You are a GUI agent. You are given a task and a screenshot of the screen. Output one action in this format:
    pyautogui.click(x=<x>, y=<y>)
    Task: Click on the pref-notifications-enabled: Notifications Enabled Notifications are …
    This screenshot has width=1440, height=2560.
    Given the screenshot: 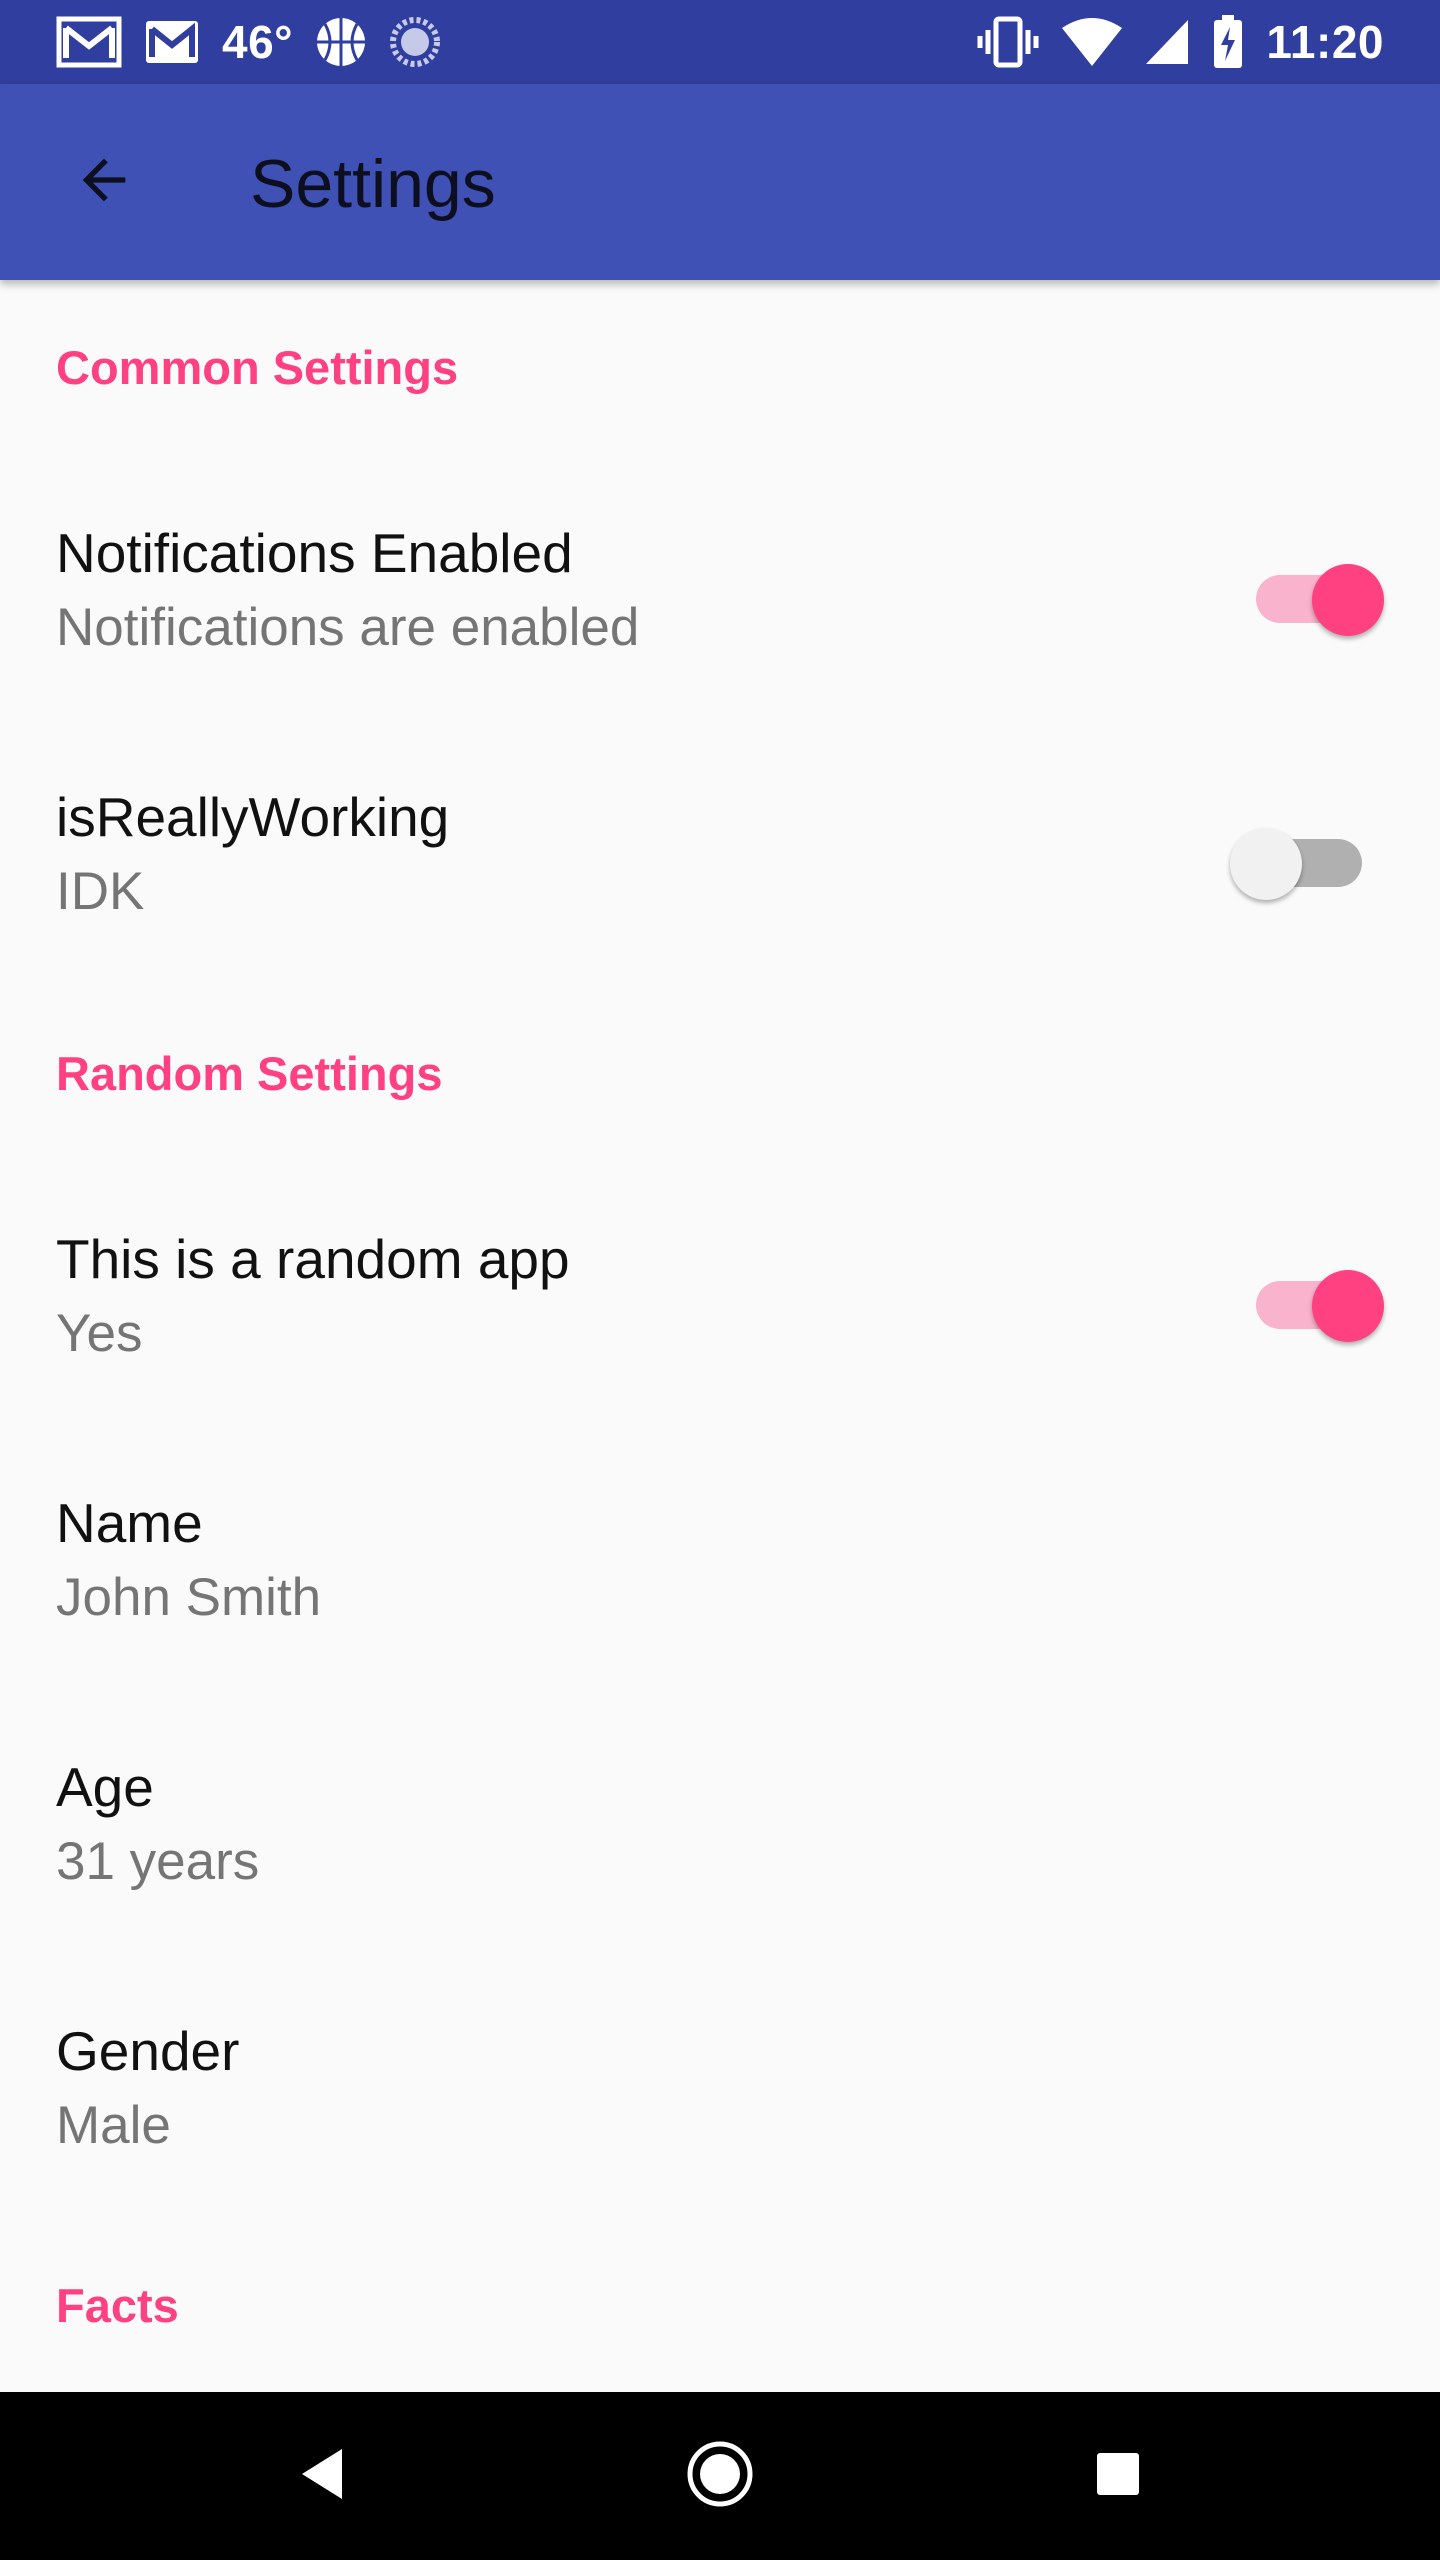 What is the action you would take?
    pyautogui.click(x=720, y=635)
    